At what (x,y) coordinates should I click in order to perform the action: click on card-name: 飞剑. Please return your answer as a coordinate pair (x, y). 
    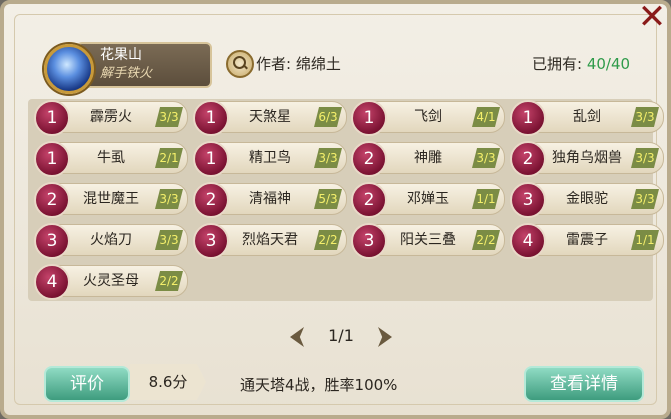
    Looking at the image, I should click on (428, 117).